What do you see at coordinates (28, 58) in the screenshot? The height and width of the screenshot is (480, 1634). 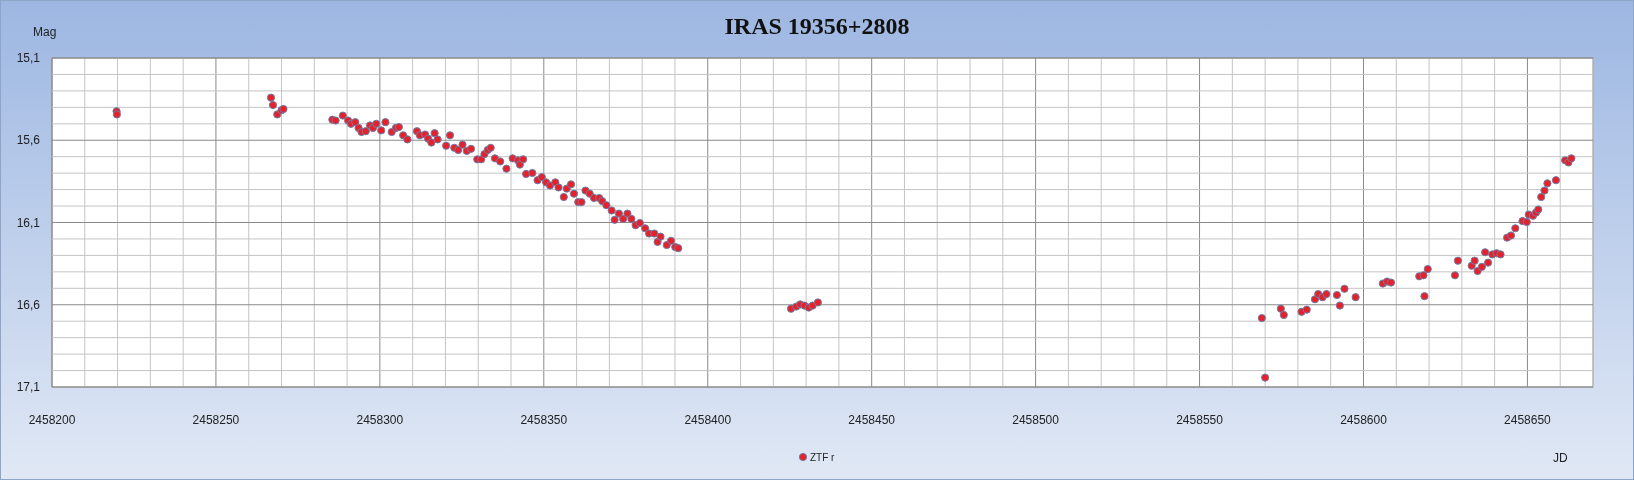 I see `axis-label: 15,1` at bounding box center [28, 58].